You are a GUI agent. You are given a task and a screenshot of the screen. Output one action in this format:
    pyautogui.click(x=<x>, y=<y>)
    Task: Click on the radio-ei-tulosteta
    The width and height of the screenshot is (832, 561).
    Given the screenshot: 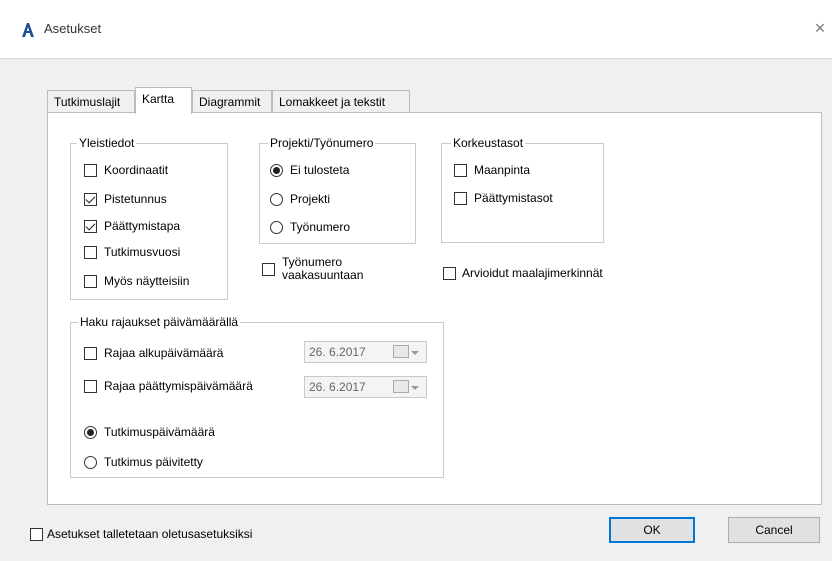 What is the action you would take?
    pyautogui.click(x=276, y=170)
    